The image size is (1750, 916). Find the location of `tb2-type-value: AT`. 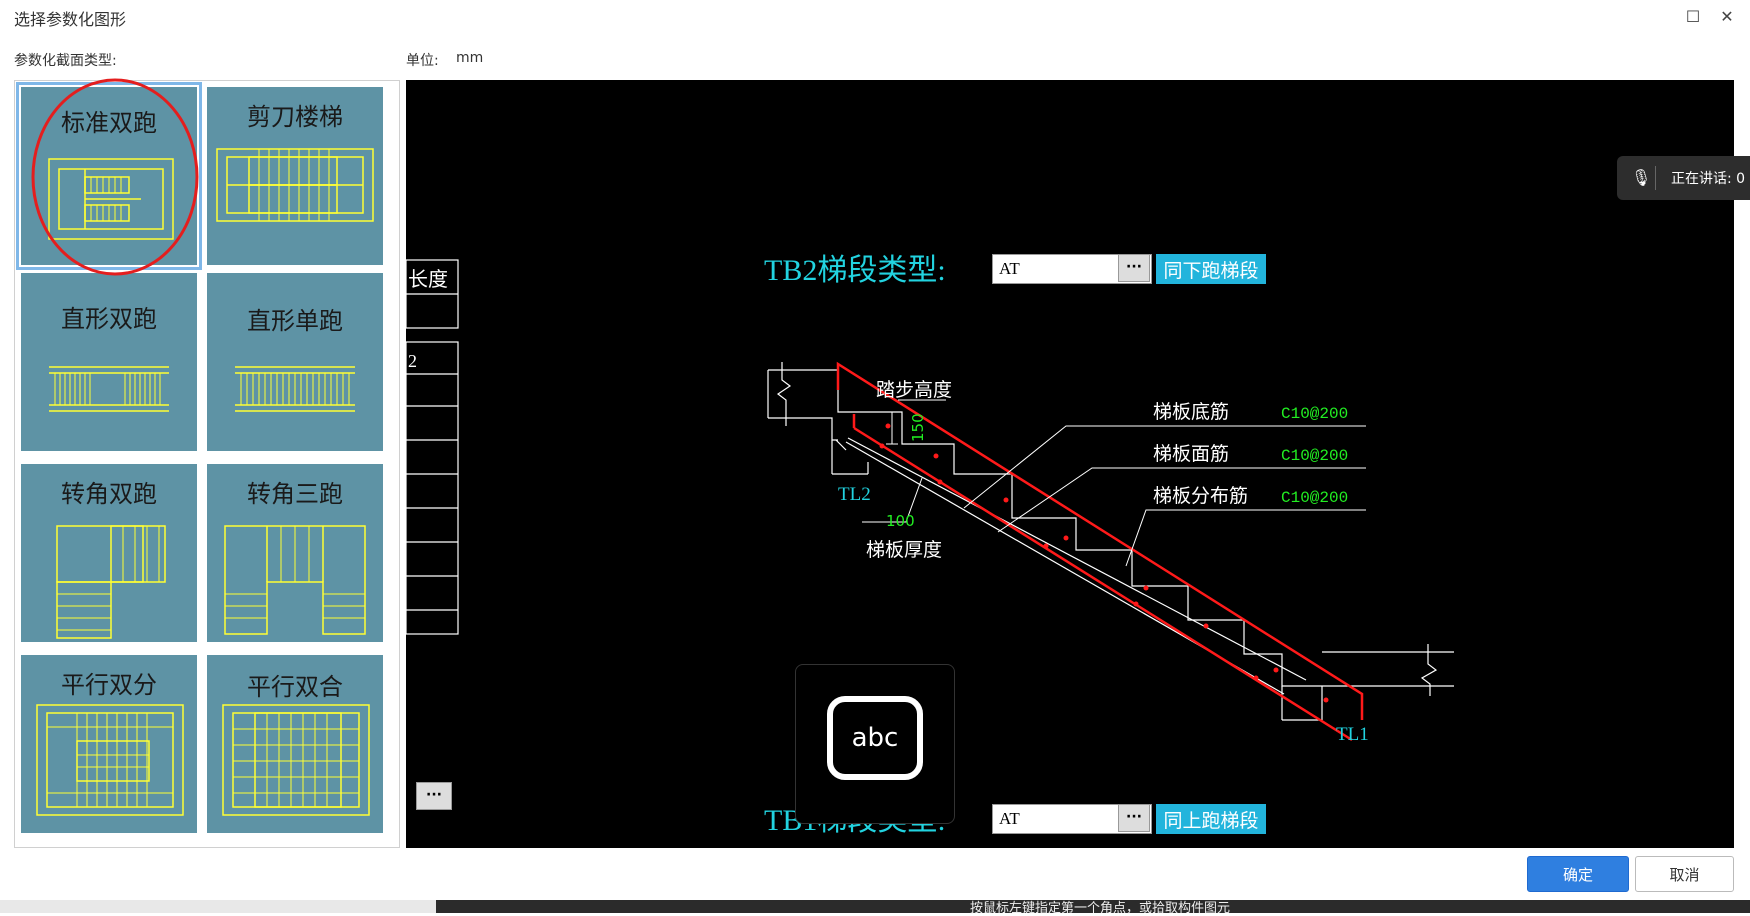

tb2-type-value: AT is located at coordinates (1009, 268).